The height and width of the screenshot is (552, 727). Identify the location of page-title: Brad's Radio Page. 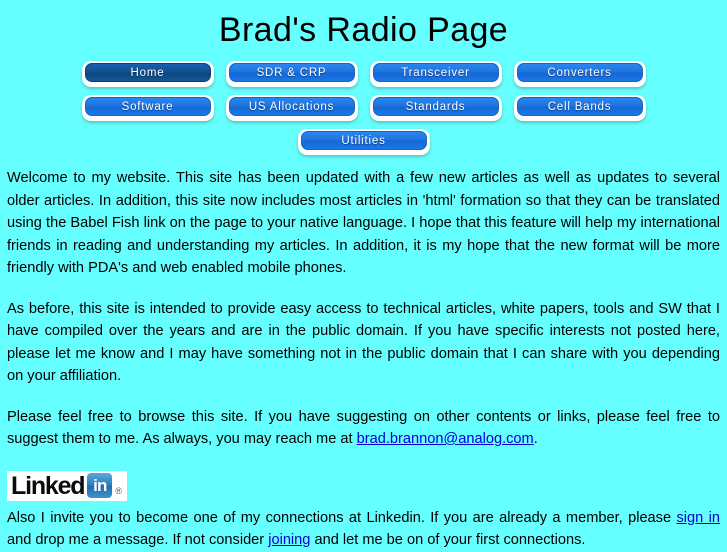
(363, 30).